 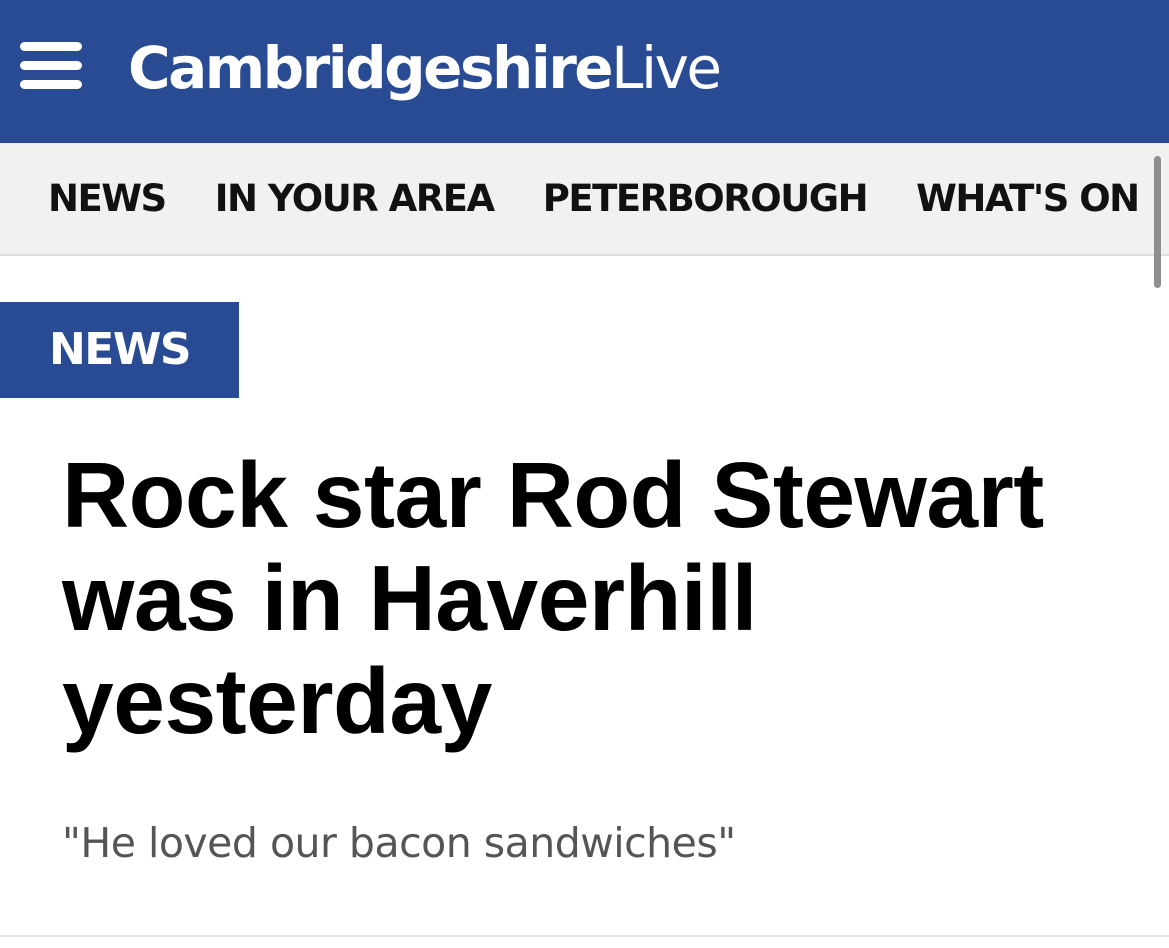 I want to click on section-tag-news: NEWS, so click(x=119, y=350).